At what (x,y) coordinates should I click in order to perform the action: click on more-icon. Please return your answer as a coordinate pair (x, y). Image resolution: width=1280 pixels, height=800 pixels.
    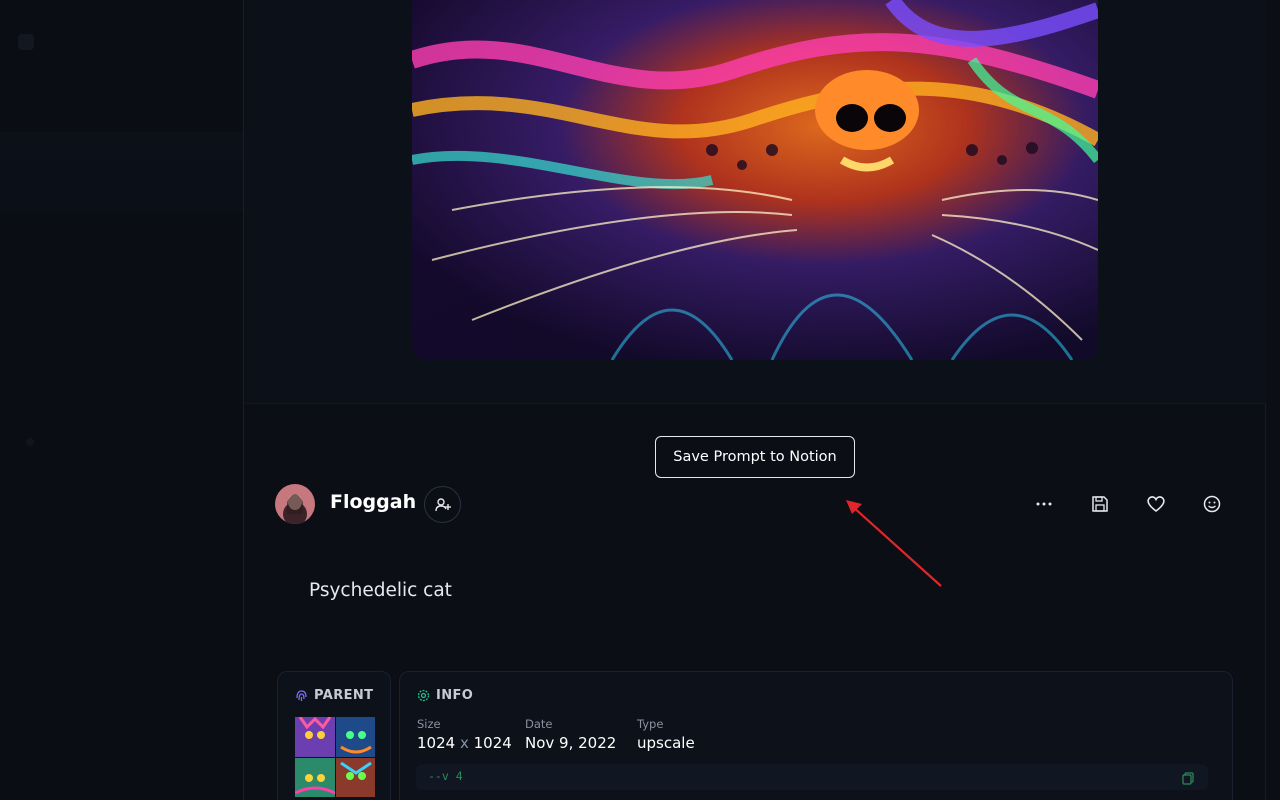
    Looking at the image, I should click on (1044, 504).